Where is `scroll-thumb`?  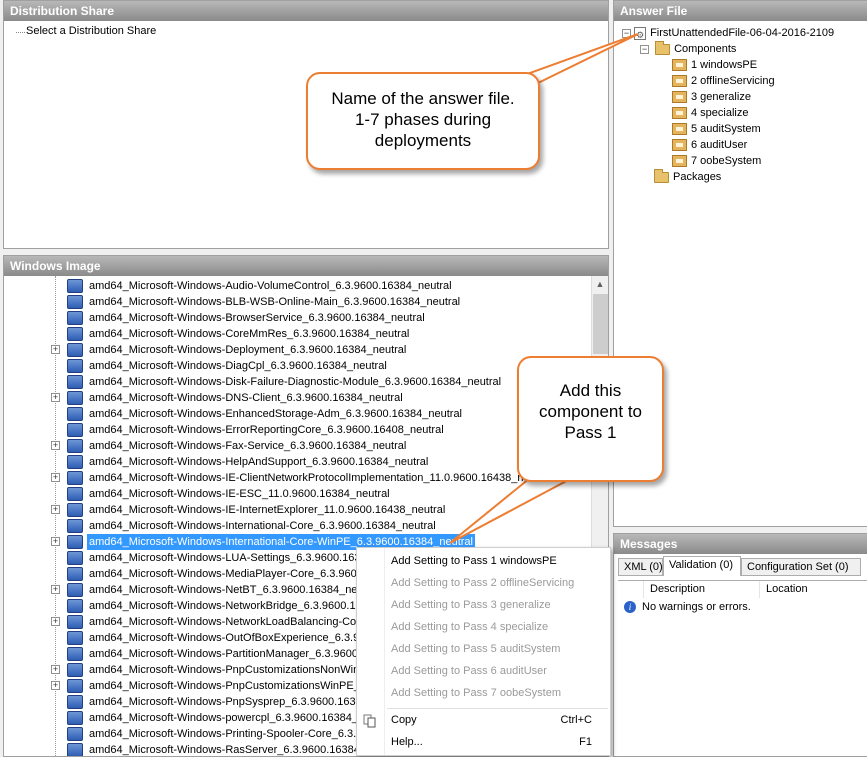 scroll-thumb is located at coordinates (600, 324).